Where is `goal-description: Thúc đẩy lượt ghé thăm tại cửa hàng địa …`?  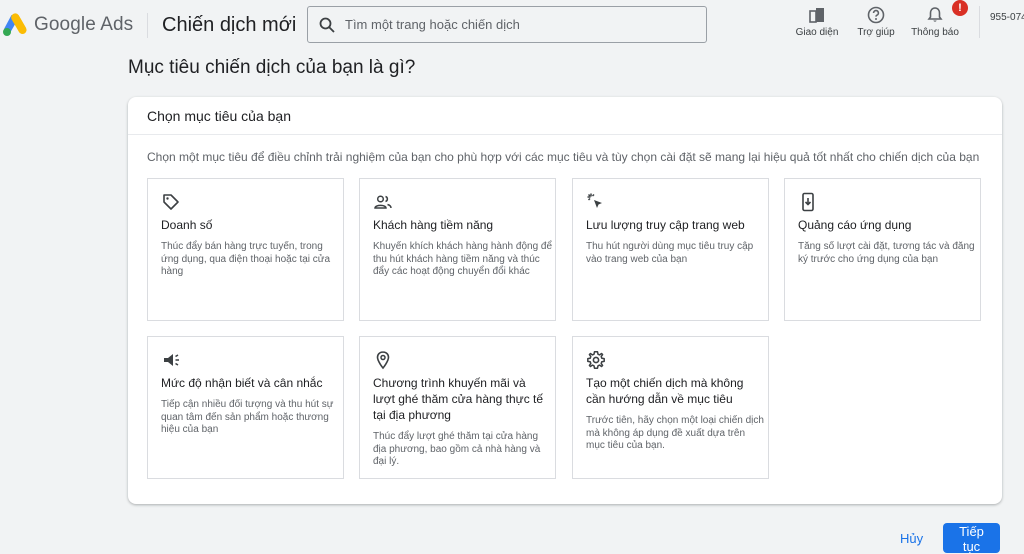 goal-description: Thúc đẩy lượt ghé thăm tại cửa hàng địa … is located at coordinates (457, 449).